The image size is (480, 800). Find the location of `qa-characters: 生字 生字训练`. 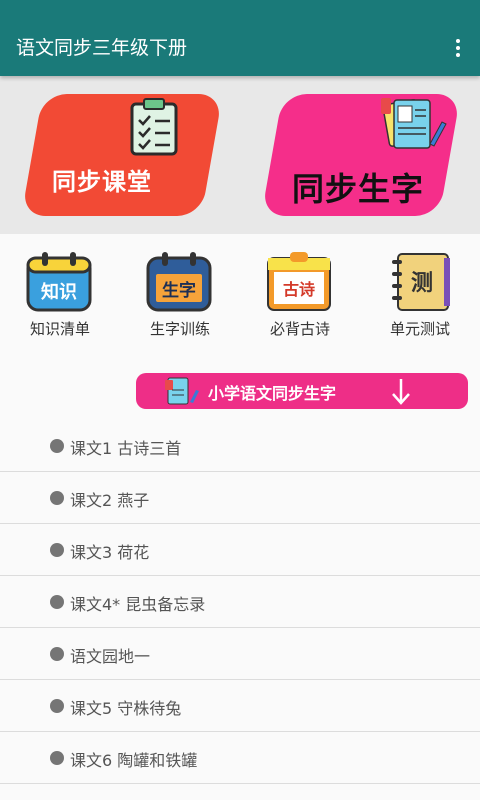

qa-characters: 生字 生字训练 is located at coordinates (180, 294).